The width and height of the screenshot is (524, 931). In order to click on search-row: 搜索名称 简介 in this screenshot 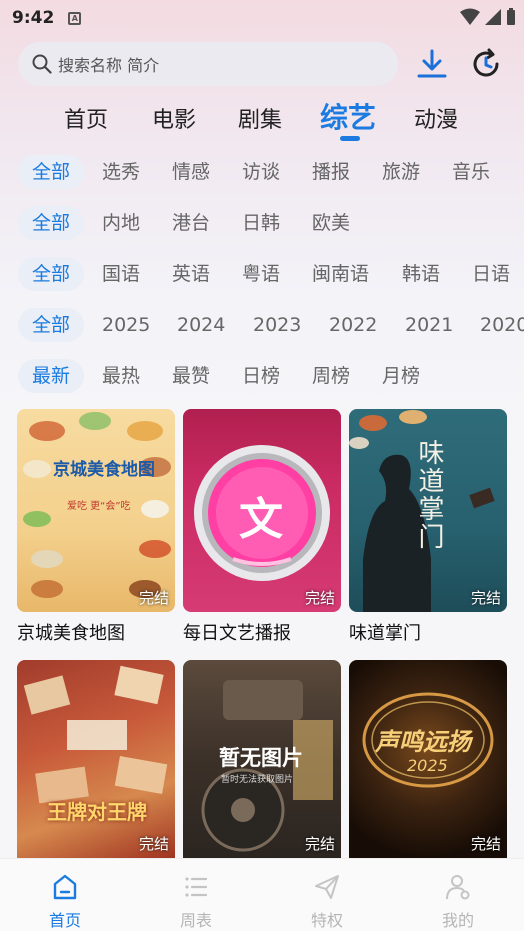, I will do `click(263, 64)`.